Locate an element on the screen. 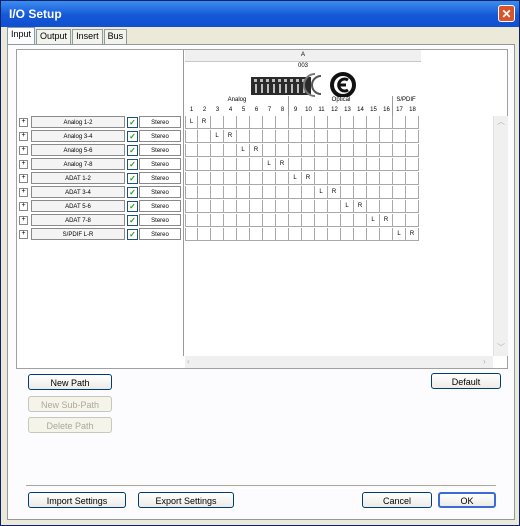 This screenshot has height=526, width=520. scroll-up-icon: ︿ is located at coordinates (501, 122).